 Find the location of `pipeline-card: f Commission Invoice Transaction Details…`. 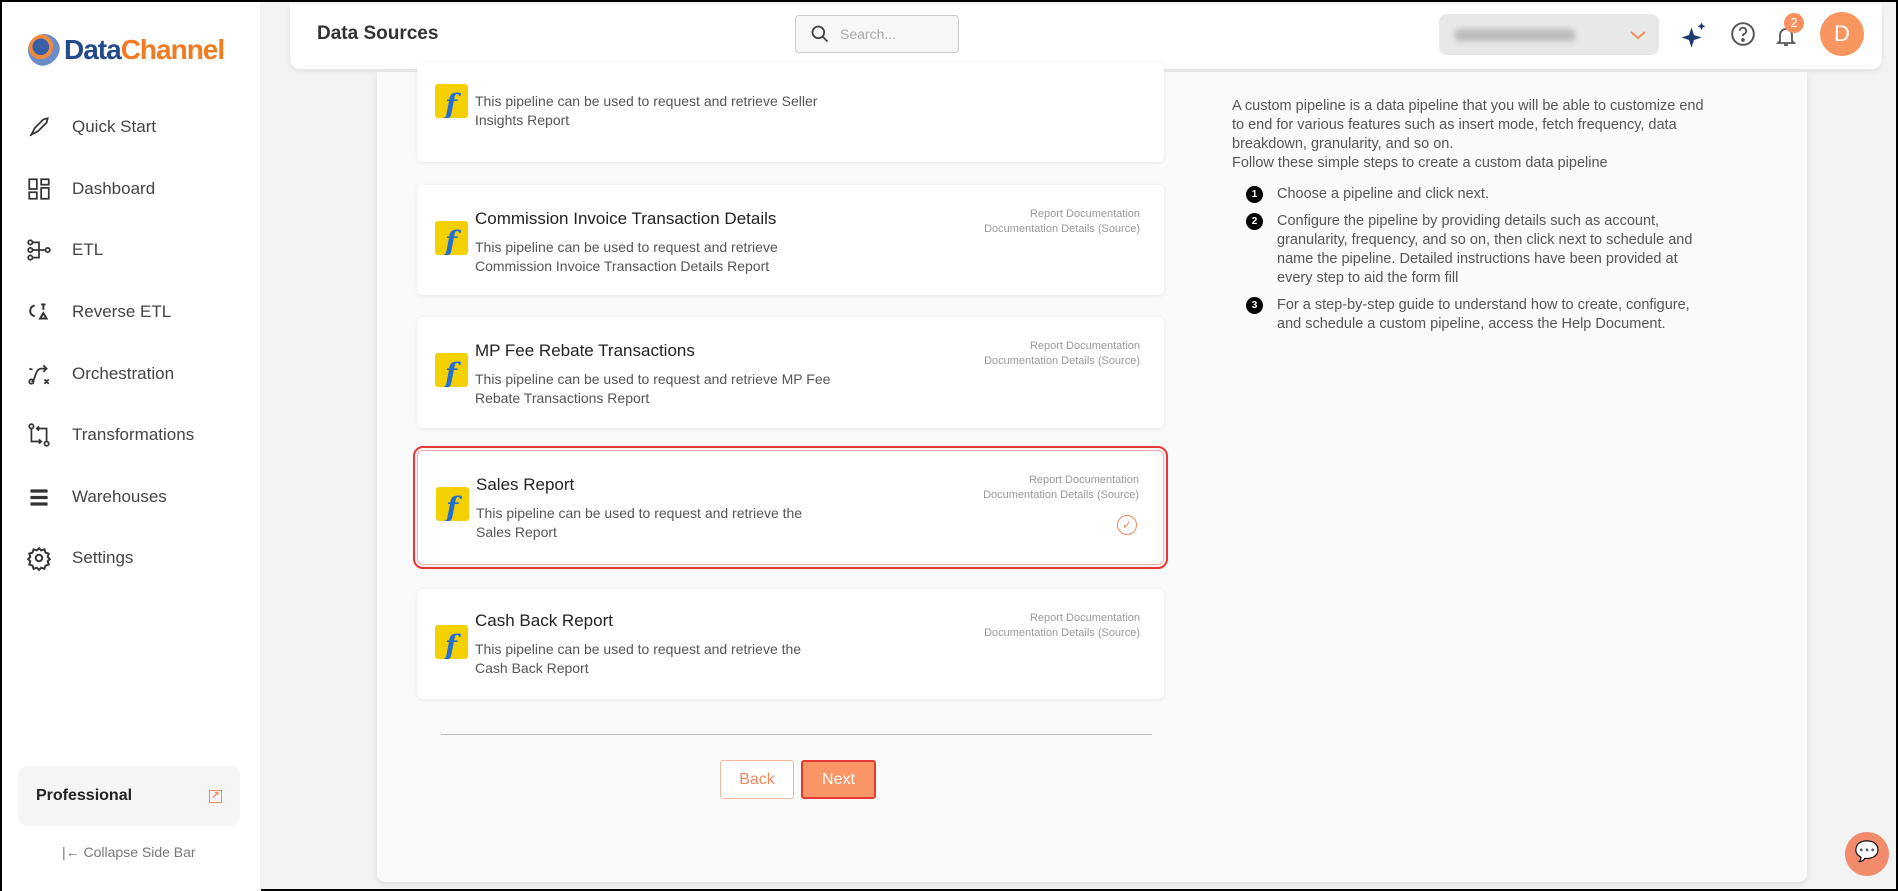

pipeline-card: f Commission Invoice Transaction Details… is located at coordinates (790, 240).